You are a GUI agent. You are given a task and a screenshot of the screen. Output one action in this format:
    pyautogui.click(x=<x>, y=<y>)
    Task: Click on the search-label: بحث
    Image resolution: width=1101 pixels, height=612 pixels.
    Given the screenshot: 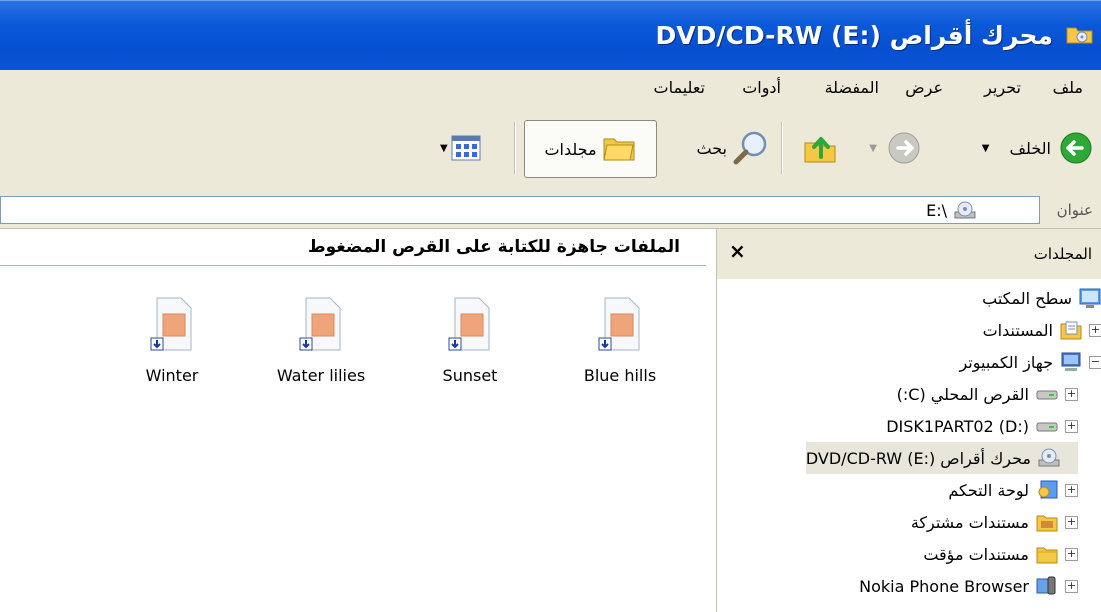 What is the action you would take?
    pyautogui.click(x=712, y=148)
    